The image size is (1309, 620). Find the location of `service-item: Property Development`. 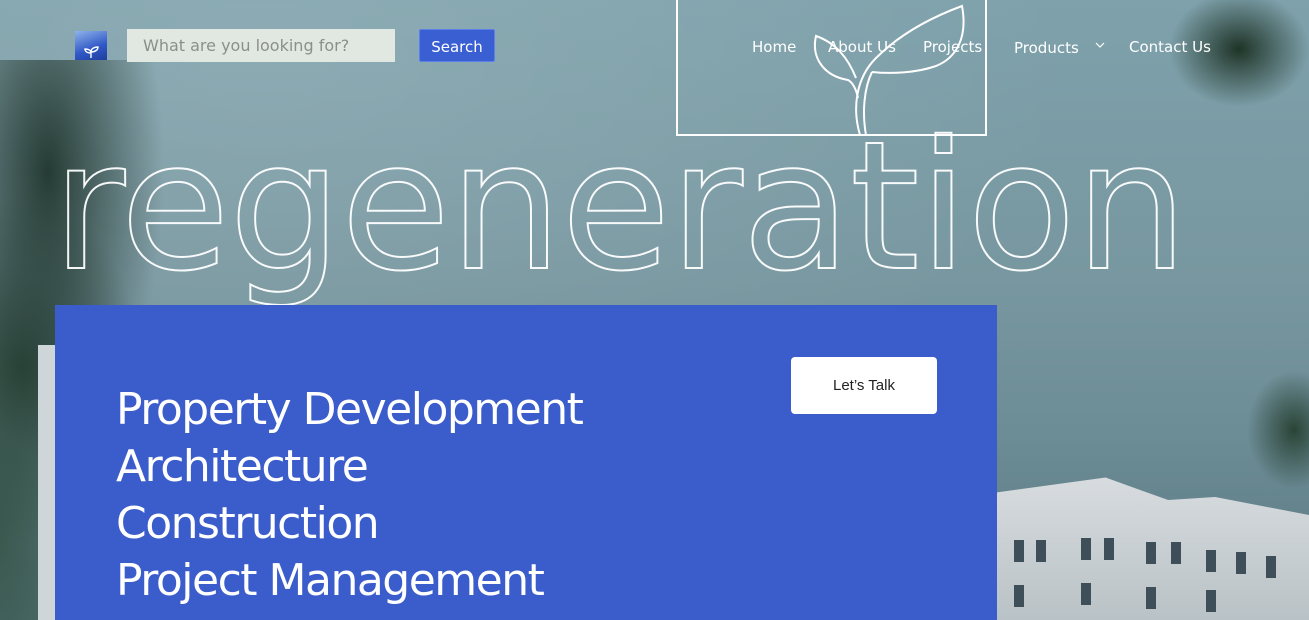

service-item: Property Development is located at coordinates (350, 409).